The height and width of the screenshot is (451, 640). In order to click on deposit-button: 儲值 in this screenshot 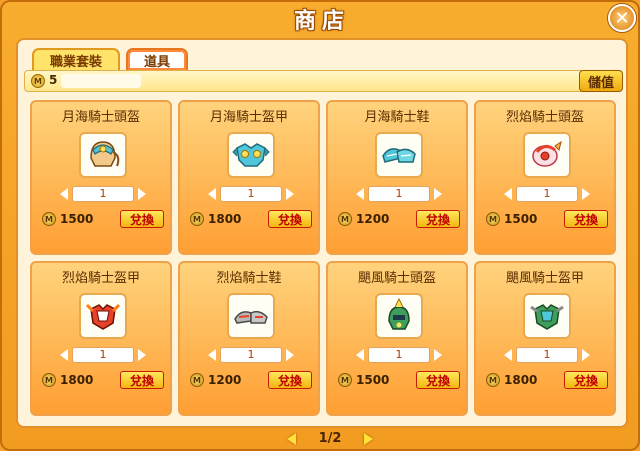, I will do `click(601, 81)`.